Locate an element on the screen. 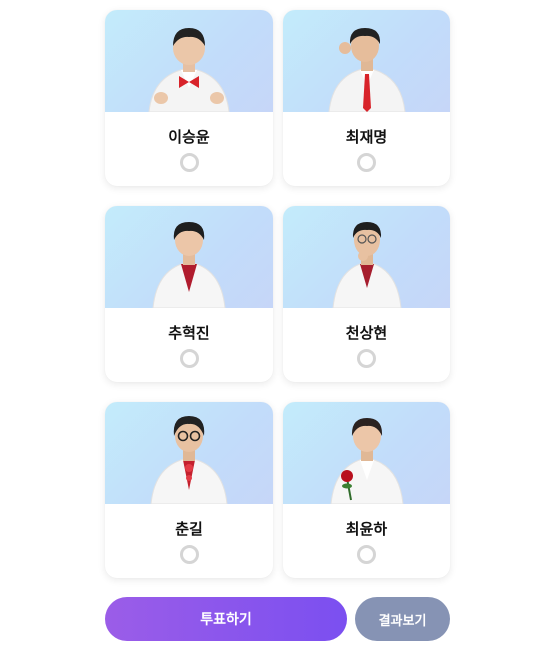  vote-button: 투표하기 is located at coordinates (226, 619).